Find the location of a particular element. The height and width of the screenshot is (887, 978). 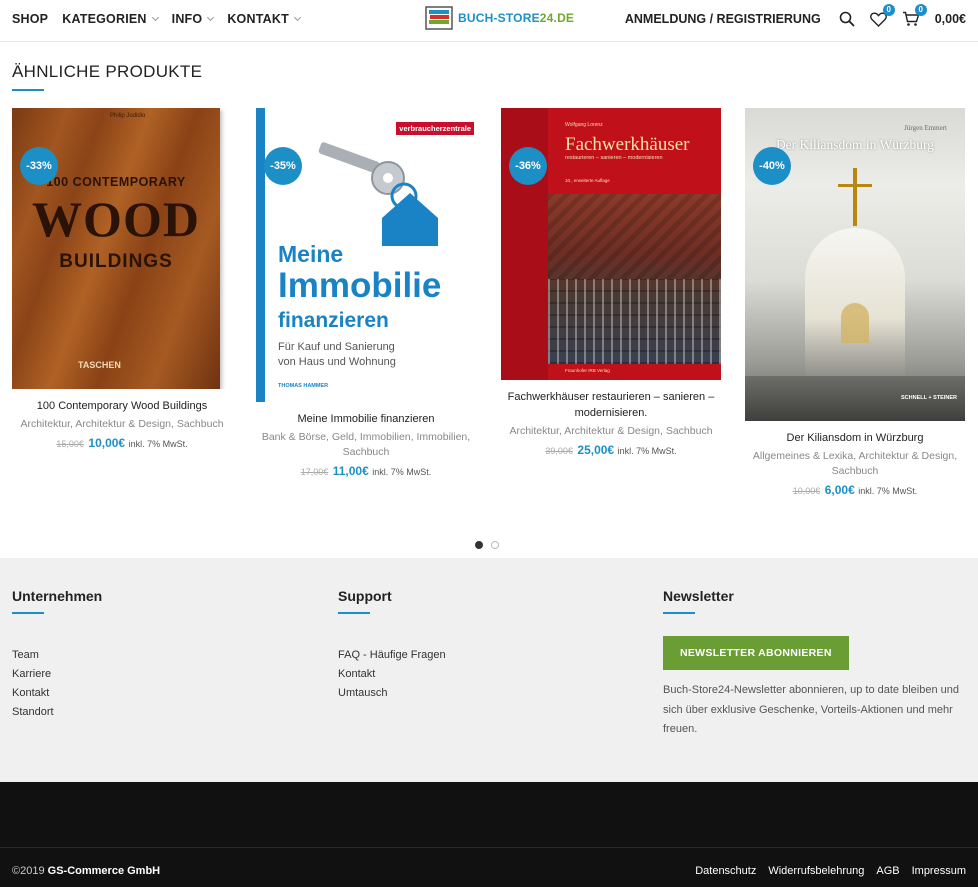

product-price: 10,00€ 6,00€ inkl. 7% MwSt. is located at coordinates (855, 490).